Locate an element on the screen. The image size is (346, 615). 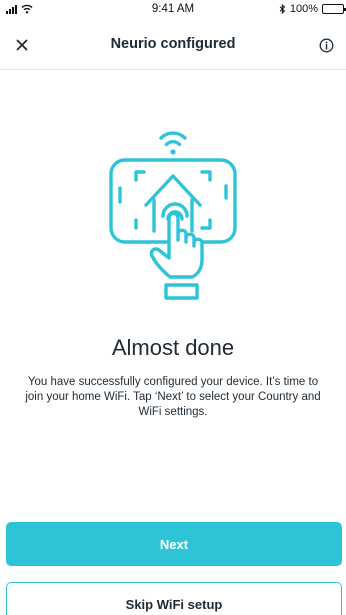
info-icon is located at coordinates (326, 45).